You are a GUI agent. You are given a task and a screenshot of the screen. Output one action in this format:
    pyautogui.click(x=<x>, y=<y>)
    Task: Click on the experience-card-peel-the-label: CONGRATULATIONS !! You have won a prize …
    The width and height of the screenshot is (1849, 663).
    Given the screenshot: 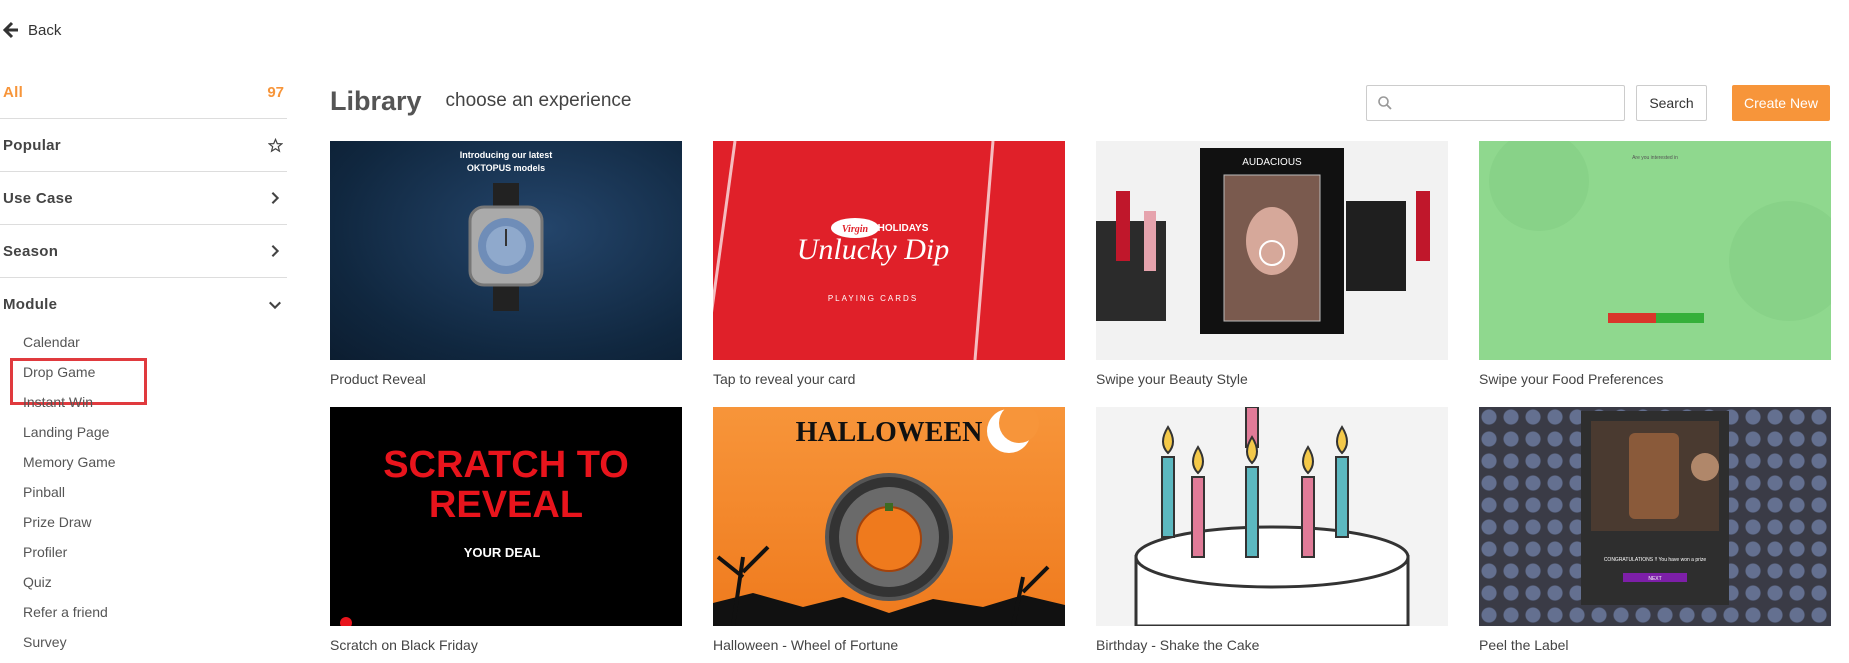 What is the action you would take?
    pyautogui.click(x=1655, y=535)
    